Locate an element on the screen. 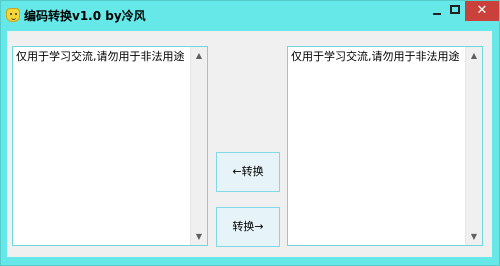  smiley-face-icon is located at coordinates (13, 15).